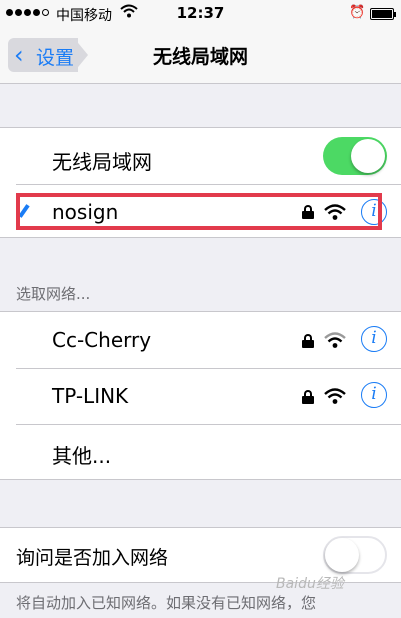 The width and height of the screenshot is (401, 618). What do you see at coordinates (200, 57) in the screenshot?
I see `page-title: 无线局域网` at bounding box center [200, 57].